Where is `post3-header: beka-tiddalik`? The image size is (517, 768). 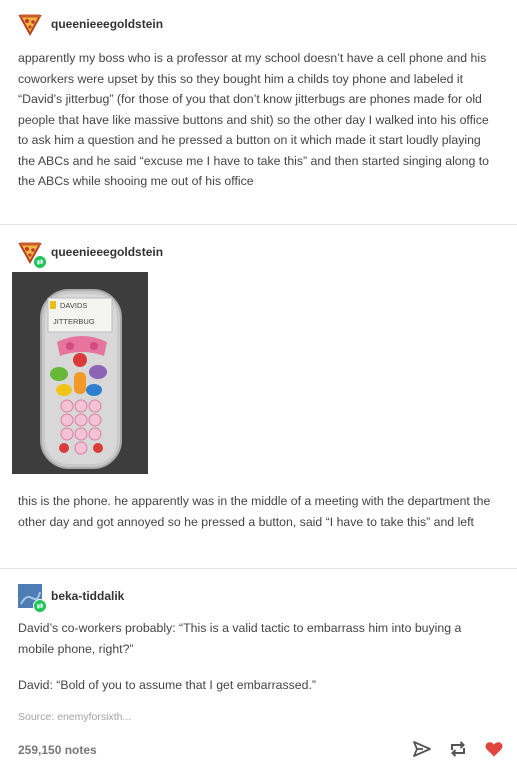
post3-header: beka-tiddalik is located at coordinates (71, 598).